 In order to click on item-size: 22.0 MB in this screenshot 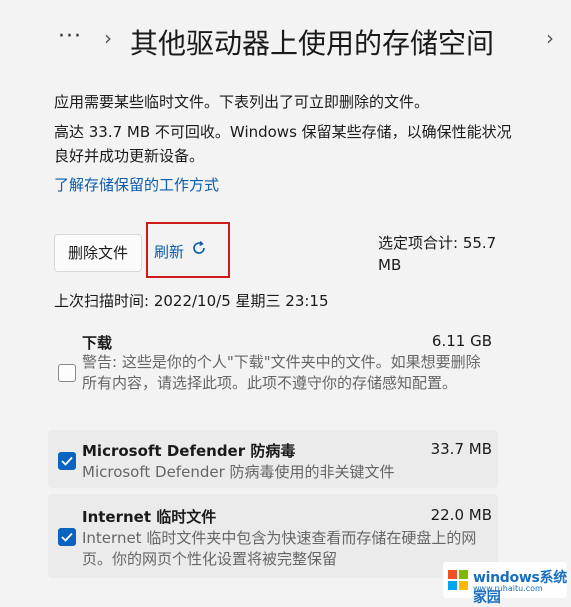, I will do `click(461, 515)`.